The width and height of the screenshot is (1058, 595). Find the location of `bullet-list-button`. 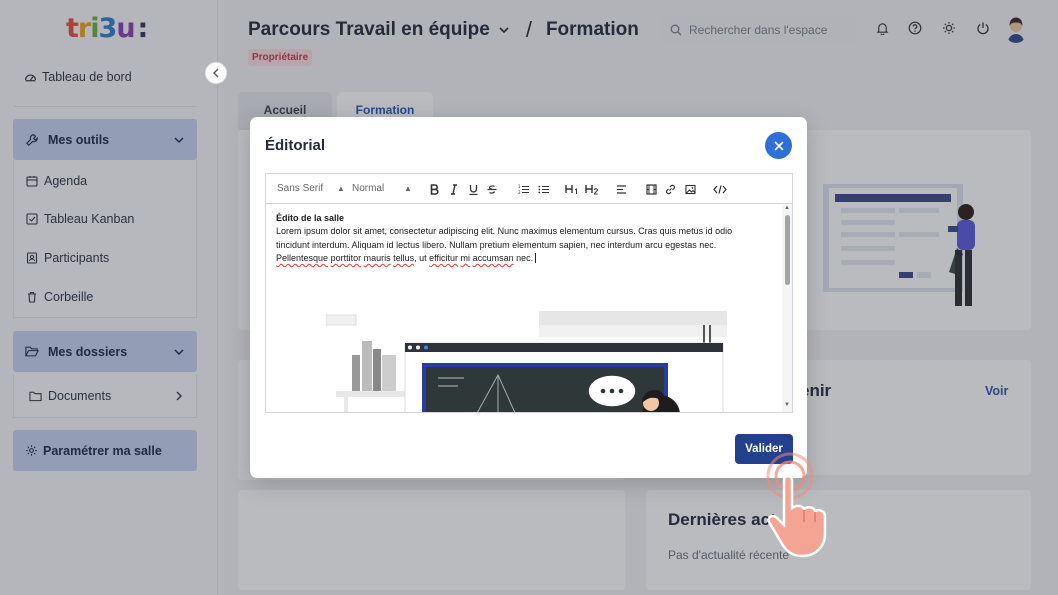

bullet-list-button is located at coordinates (543, 189).